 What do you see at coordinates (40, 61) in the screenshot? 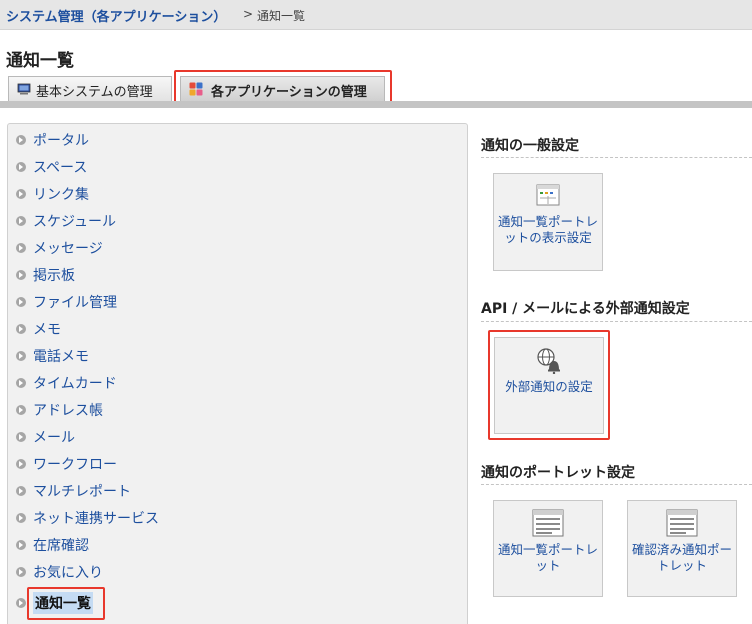
I see `page-title: 通知一覧` at bounding box center [40, 61].